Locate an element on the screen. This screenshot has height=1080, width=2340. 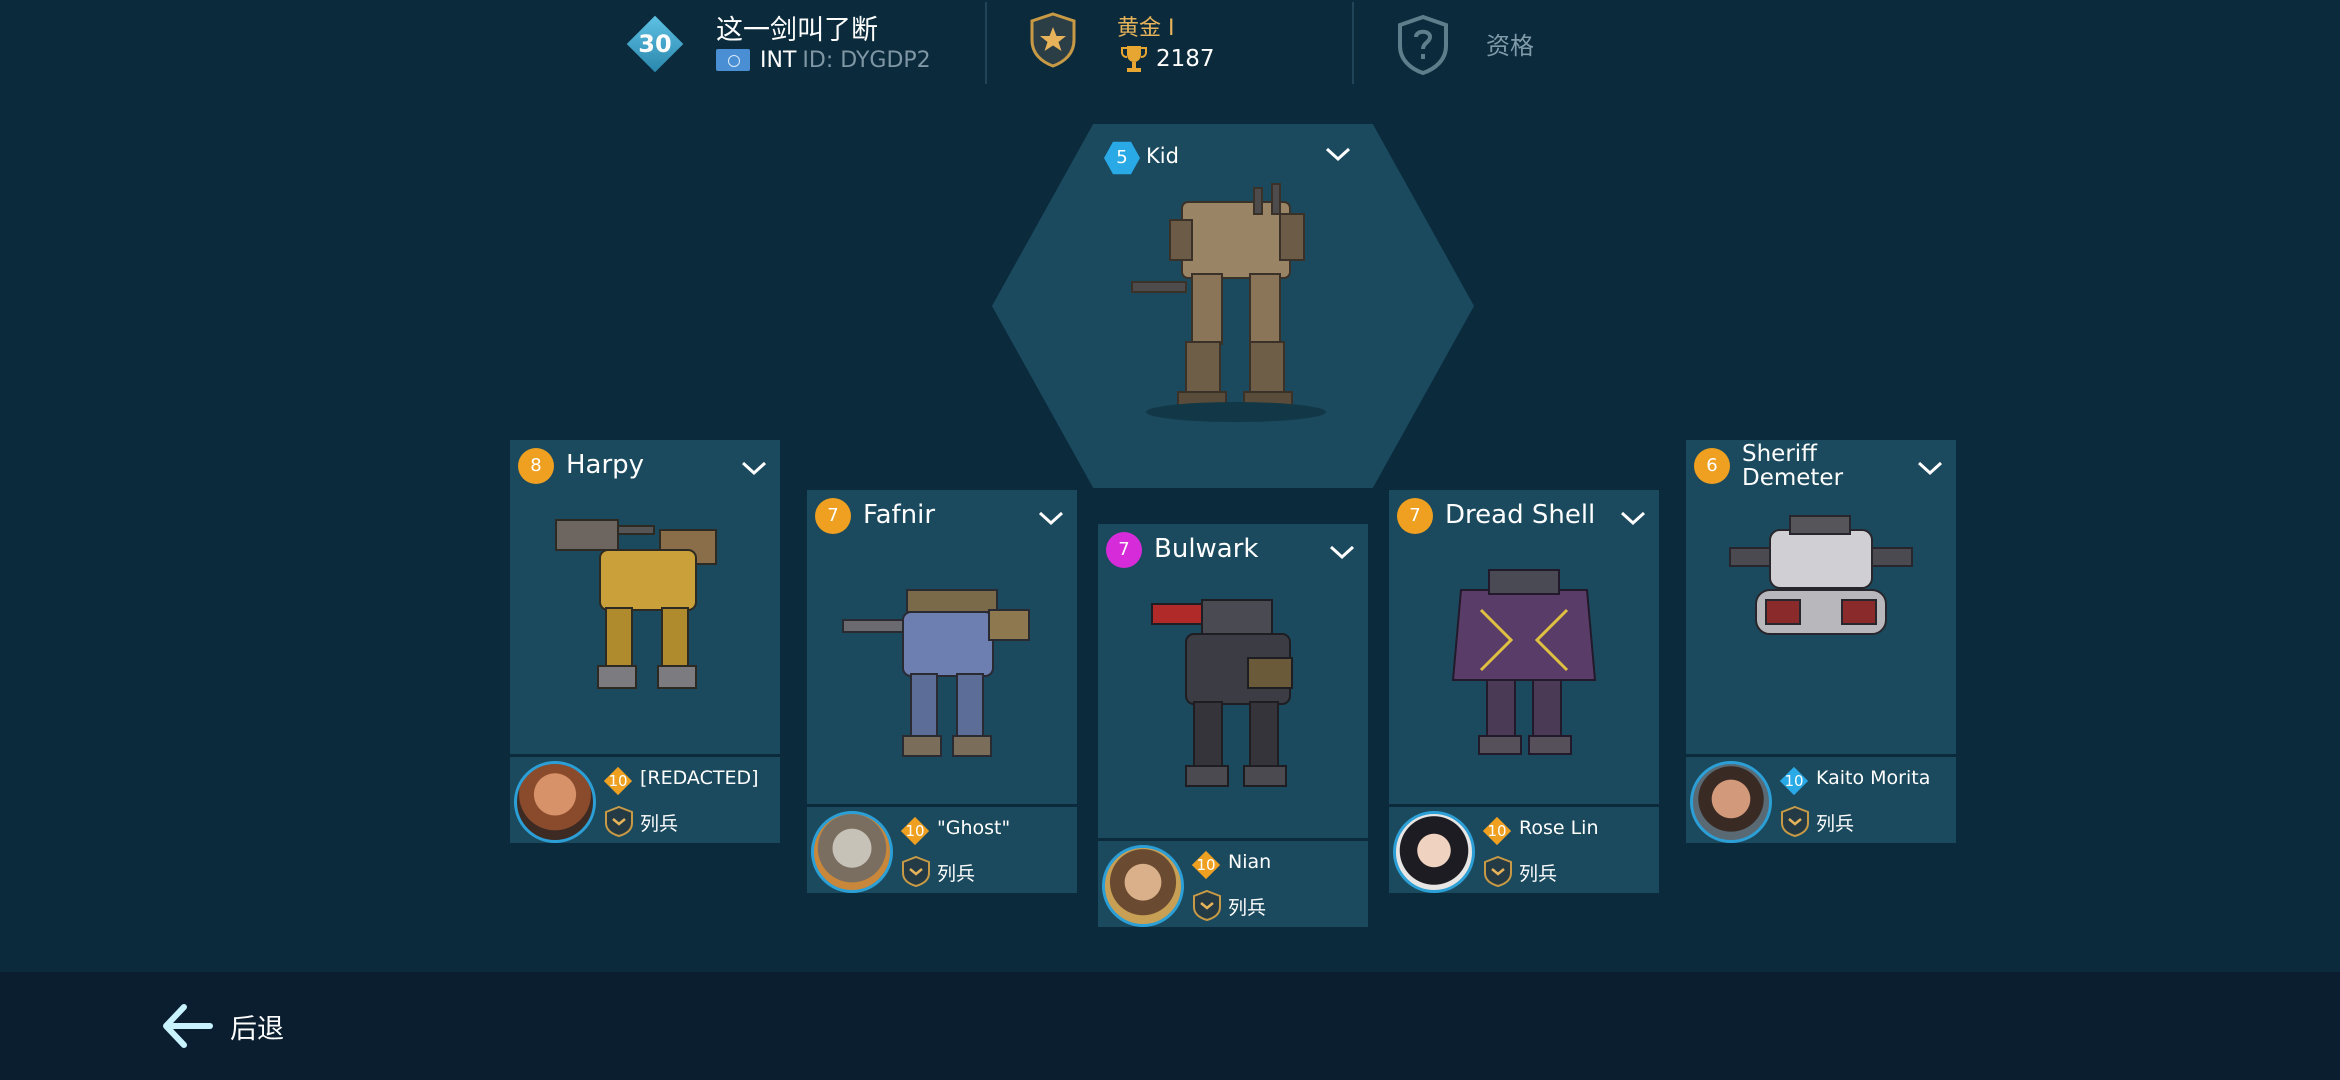
flag-icon is located at coordinates (733, 60).